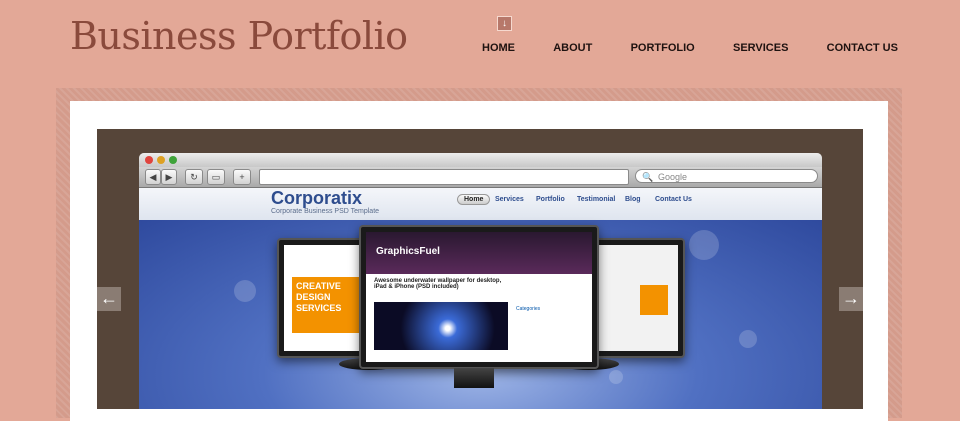 The height and width of the screenshot is (421, 960). Describe the element at coordinates (673, 199) in the screenshot. I see `preview-nav-contact: Contact Us` at that location.